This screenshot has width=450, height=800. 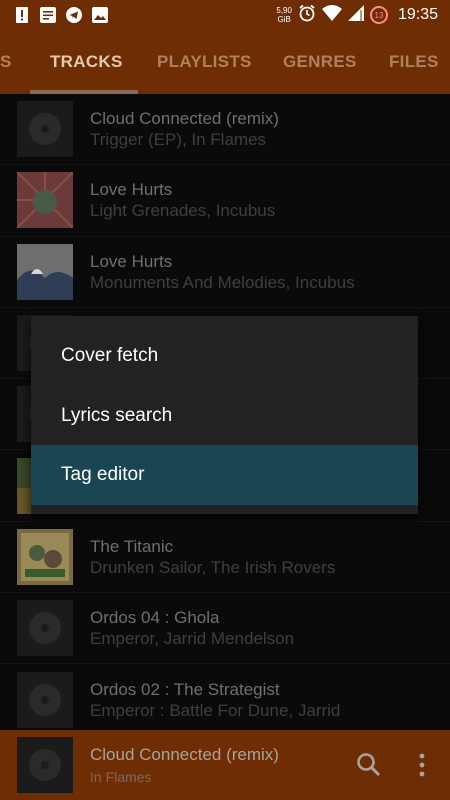 What do you see at coordinates (185, 689) in the screenshot?
I see `track-title: Ordos 02 : The Strategist` at bounding box center [185, 689].